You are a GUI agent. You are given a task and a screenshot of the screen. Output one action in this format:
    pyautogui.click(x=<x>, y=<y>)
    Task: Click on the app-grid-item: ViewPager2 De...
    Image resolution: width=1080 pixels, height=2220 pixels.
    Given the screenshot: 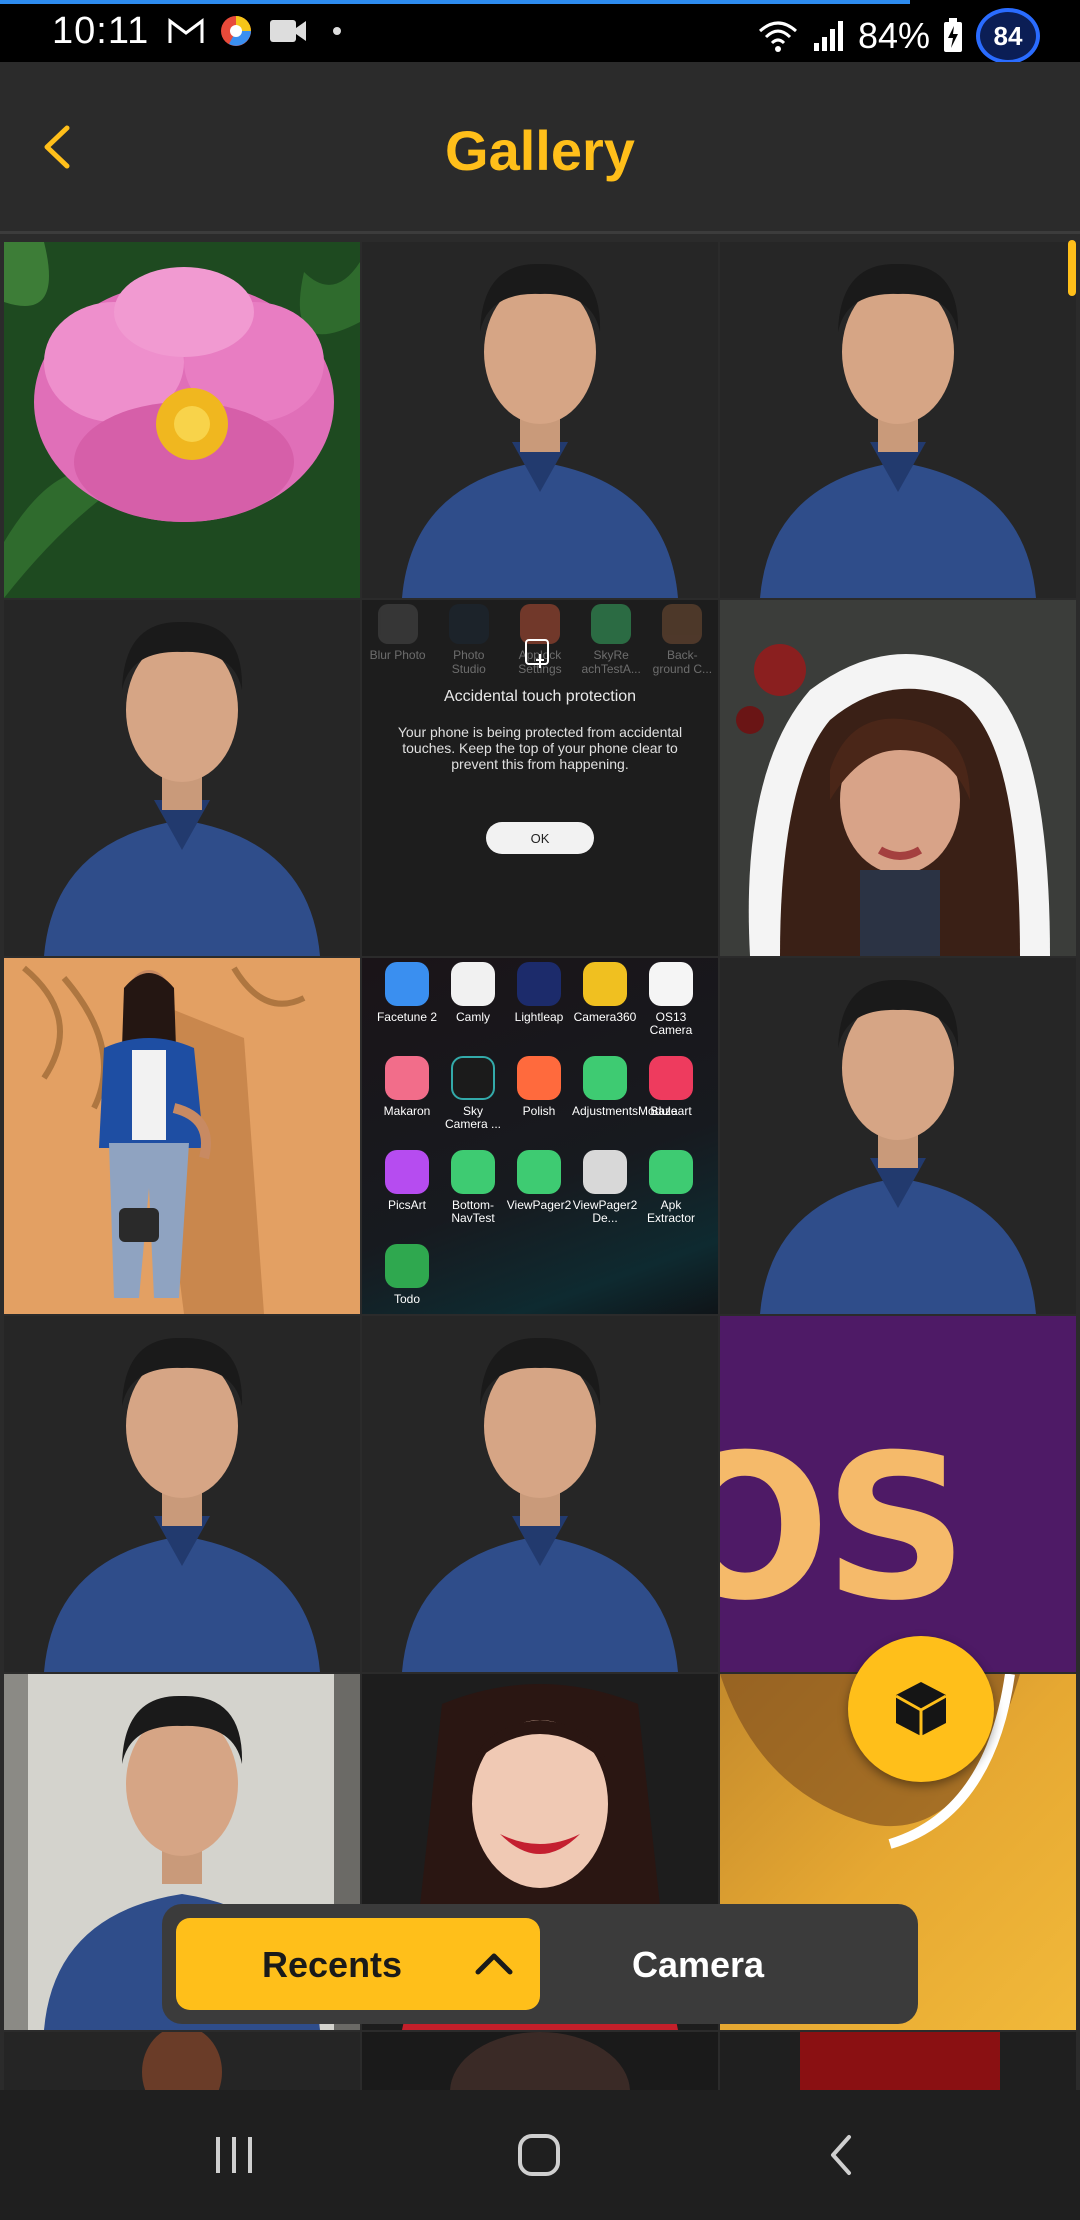 What is the action you would take?
    pyautogui.click(x=605, y=1187)
    